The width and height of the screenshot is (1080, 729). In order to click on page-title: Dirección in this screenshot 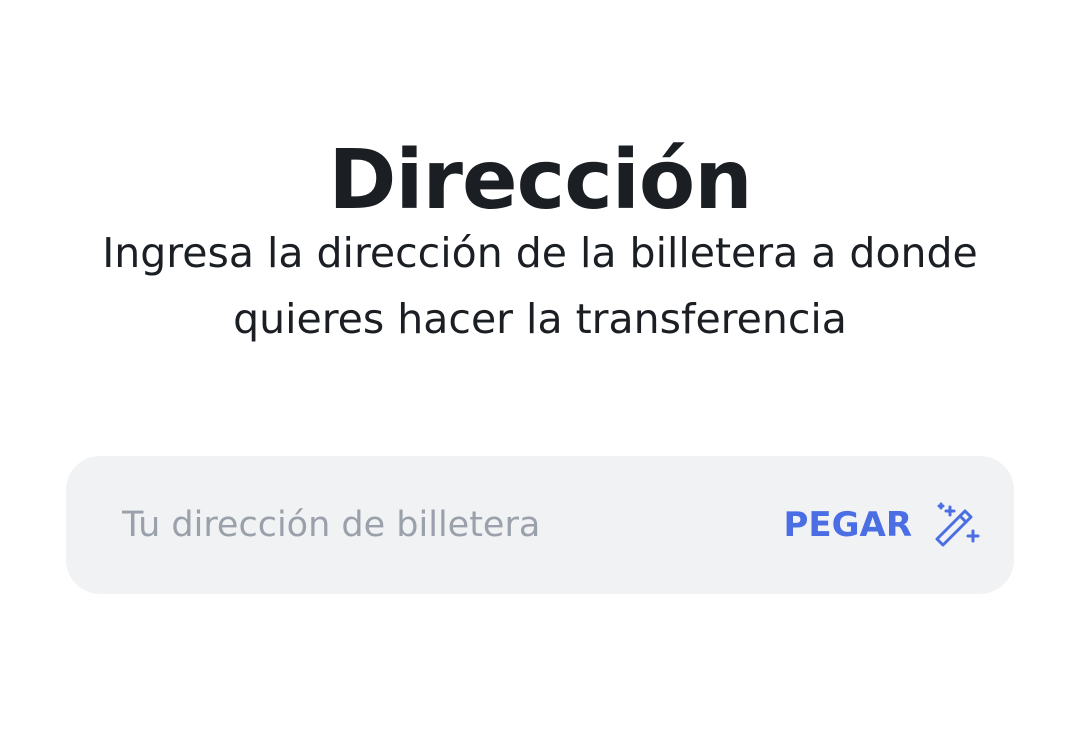, I will do `click(540, 180)`.